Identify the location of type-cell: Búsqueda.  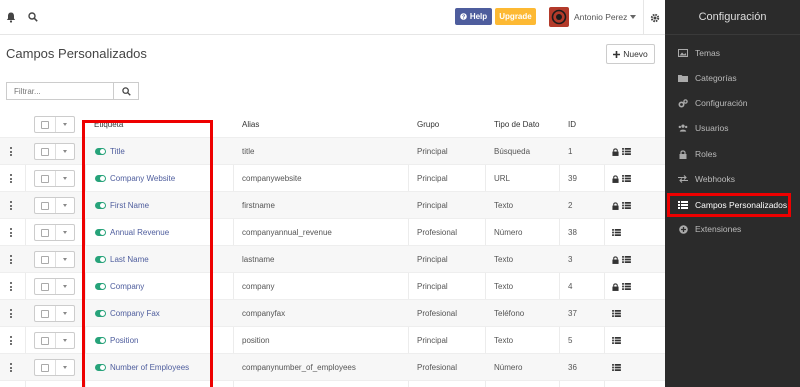
(512, 151).